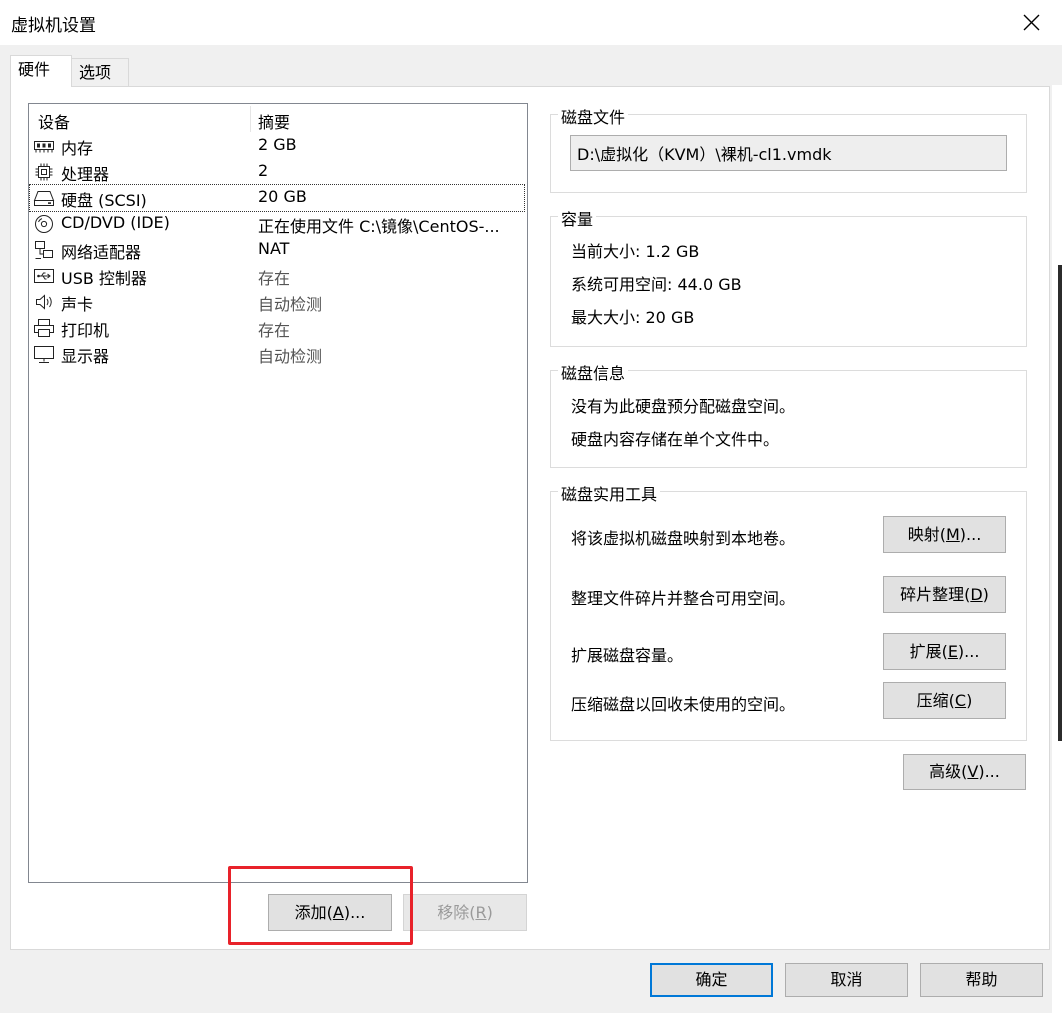 The image size is (1062, 1013). What do you see at coordinates (635, 251) in the screenshot?
I see `current-size: 当前大小: 1.2 GB` at bounding box center [635, 251].